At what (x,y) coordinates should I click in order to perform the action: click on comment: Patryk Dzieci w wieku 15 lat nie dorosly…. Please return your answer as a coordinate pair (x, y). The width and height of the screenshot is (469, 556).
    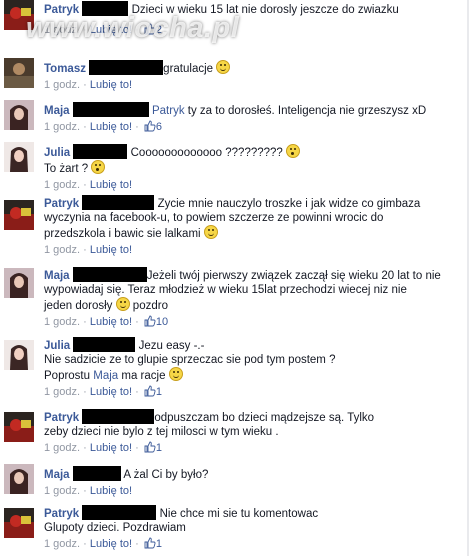
    Looking at the image, I should click on (234, 26).